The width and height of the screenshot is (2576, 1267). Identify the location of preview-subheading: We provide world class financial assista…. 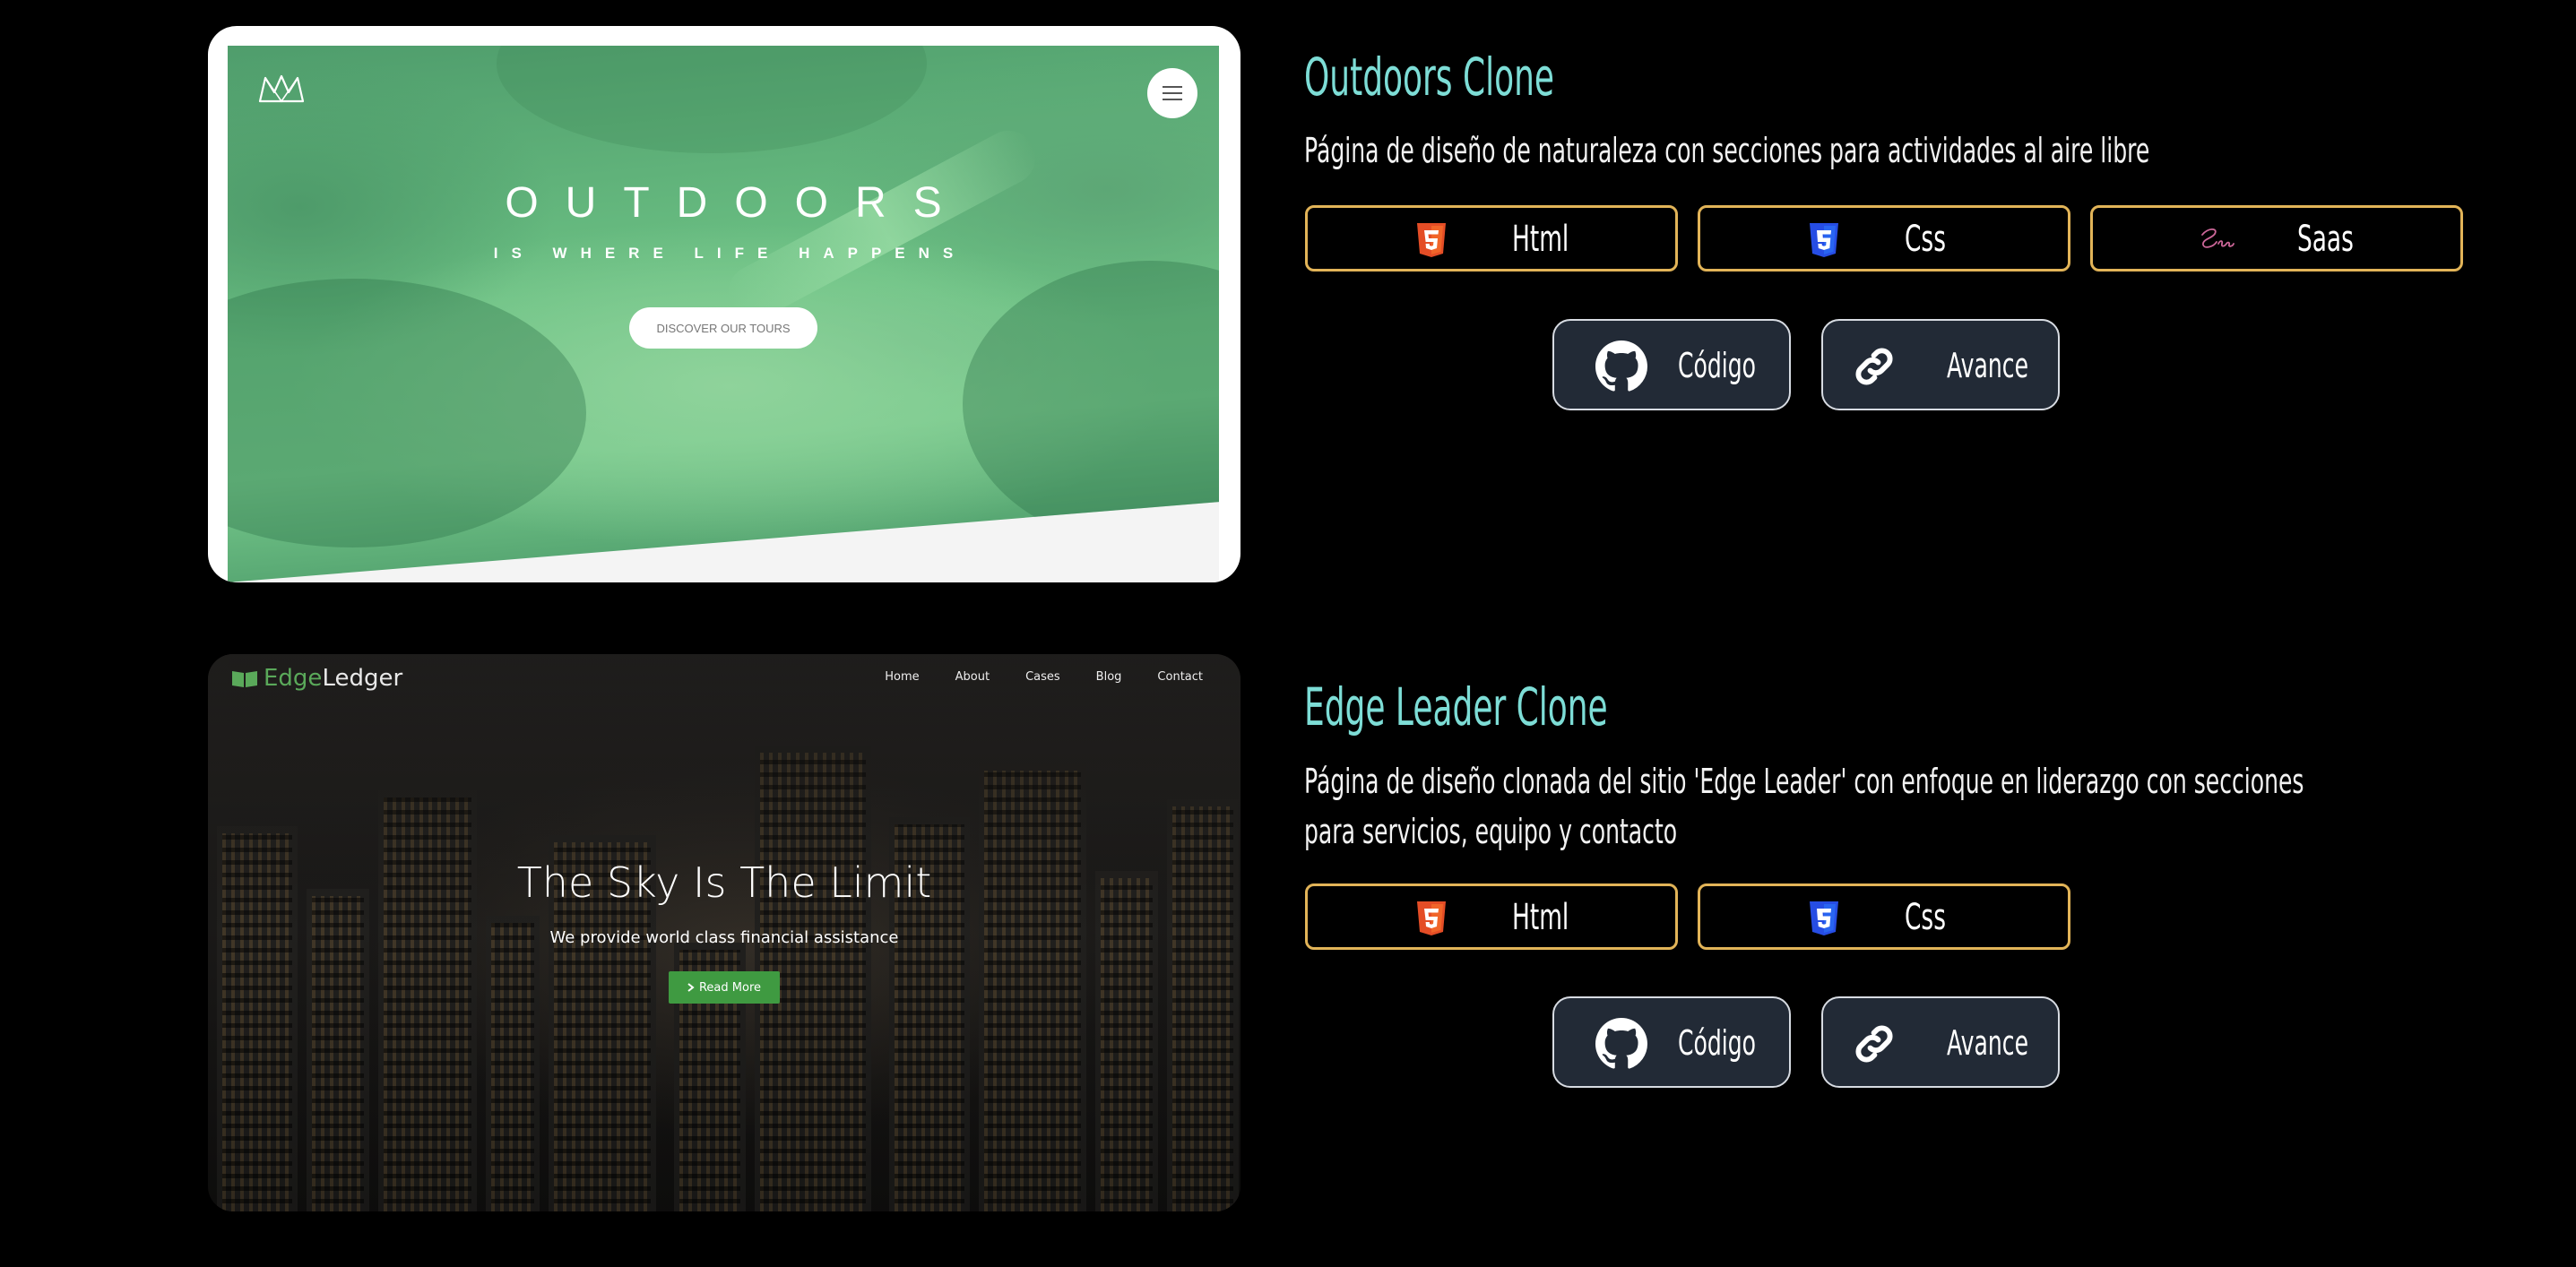
(724, 937).